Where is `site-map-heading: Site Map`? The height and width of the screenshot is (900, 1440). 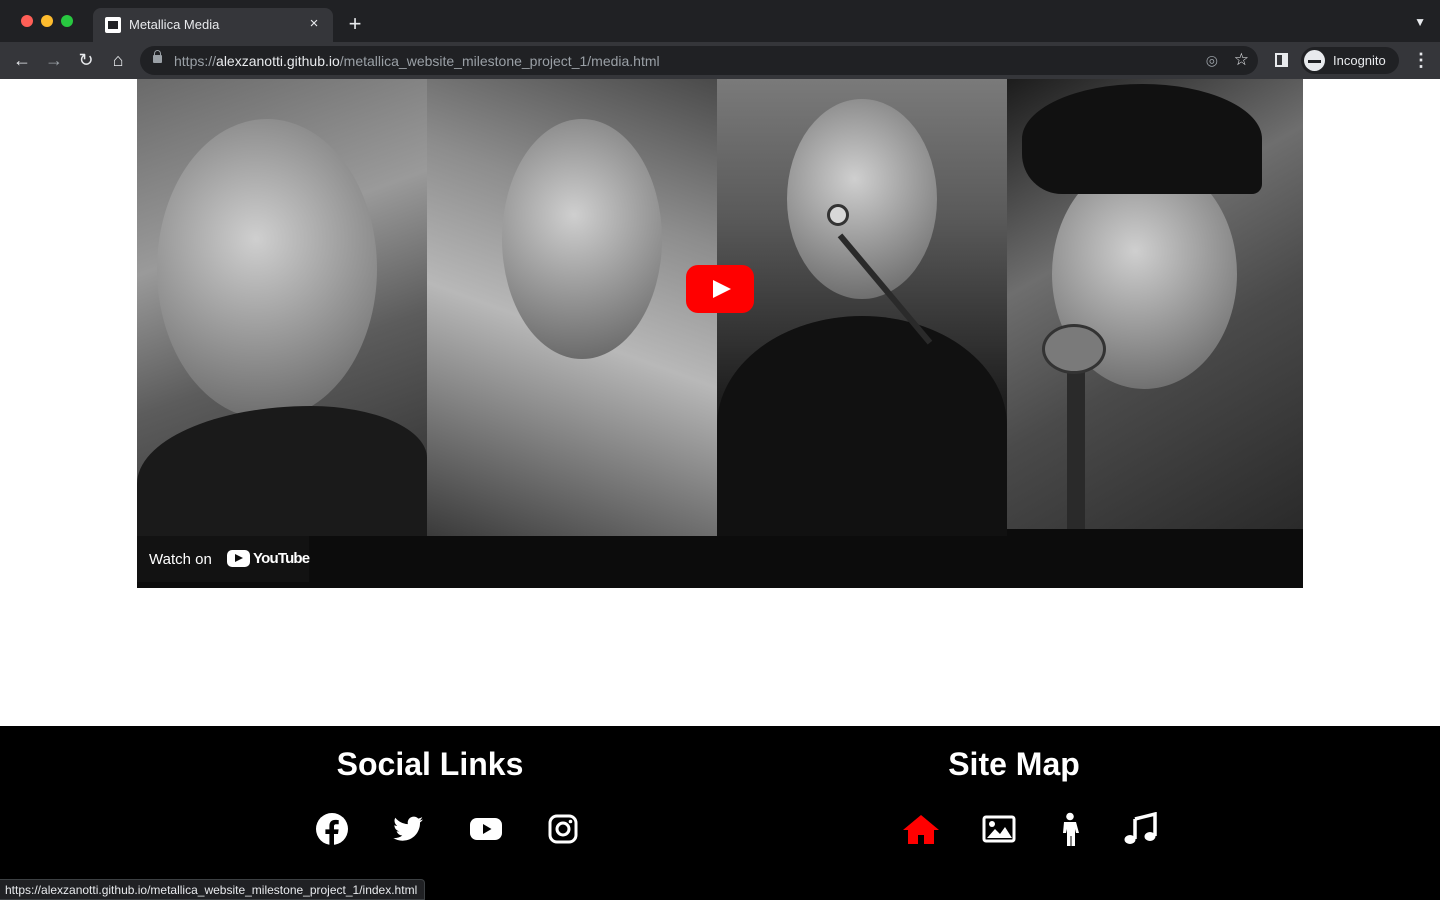
site-map-heading: Site Map is located at coordinates (1014, 764).